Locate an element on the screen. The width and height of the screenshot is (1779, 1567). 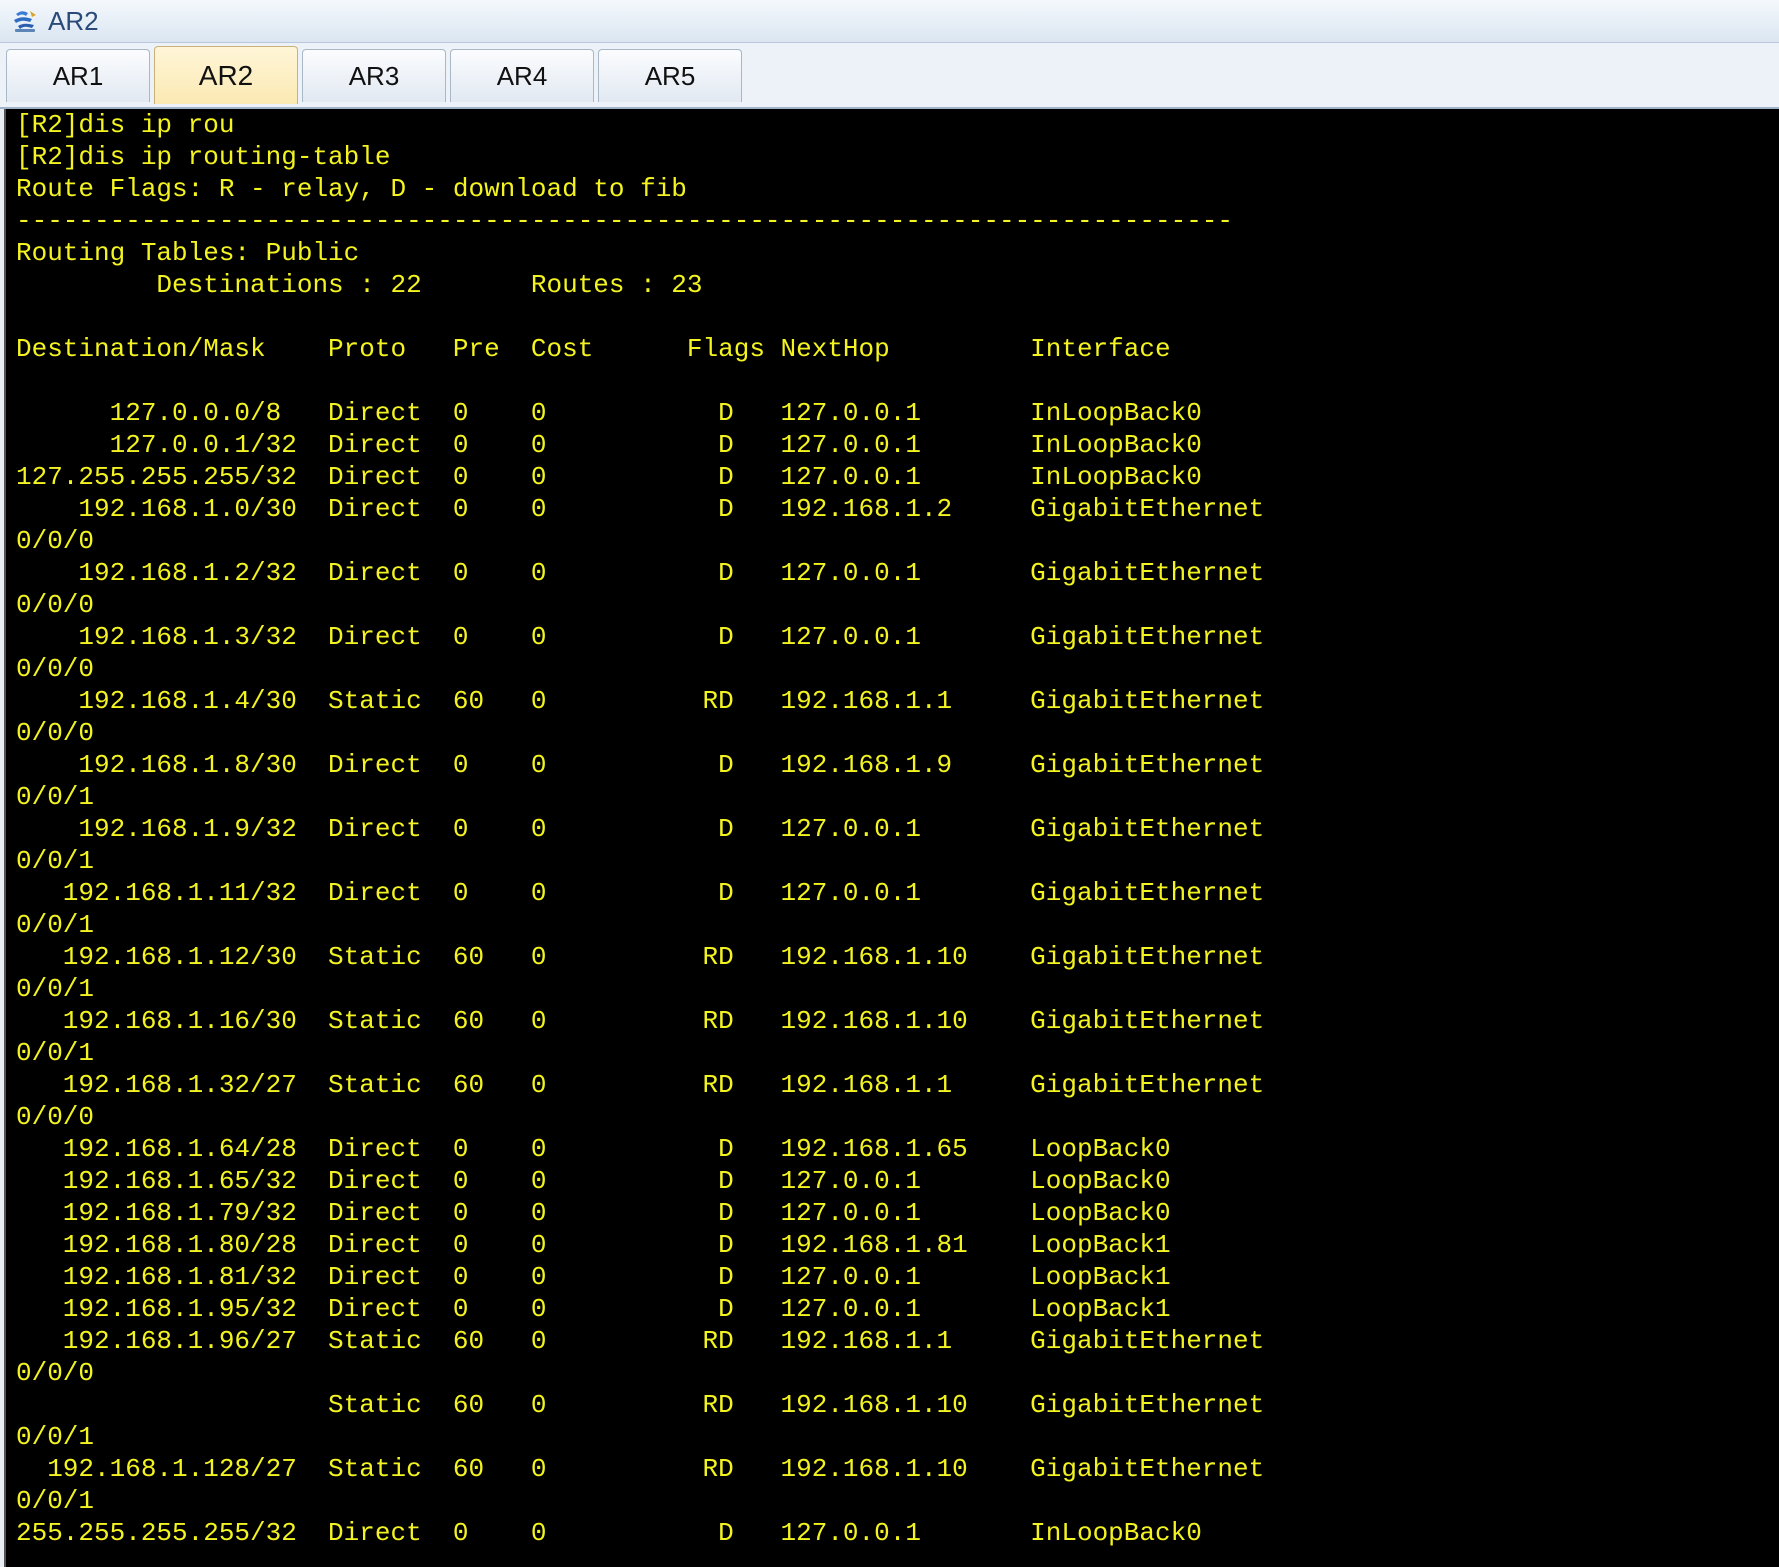
tab-ar3: AR3 is located at coordinates (374, 75).